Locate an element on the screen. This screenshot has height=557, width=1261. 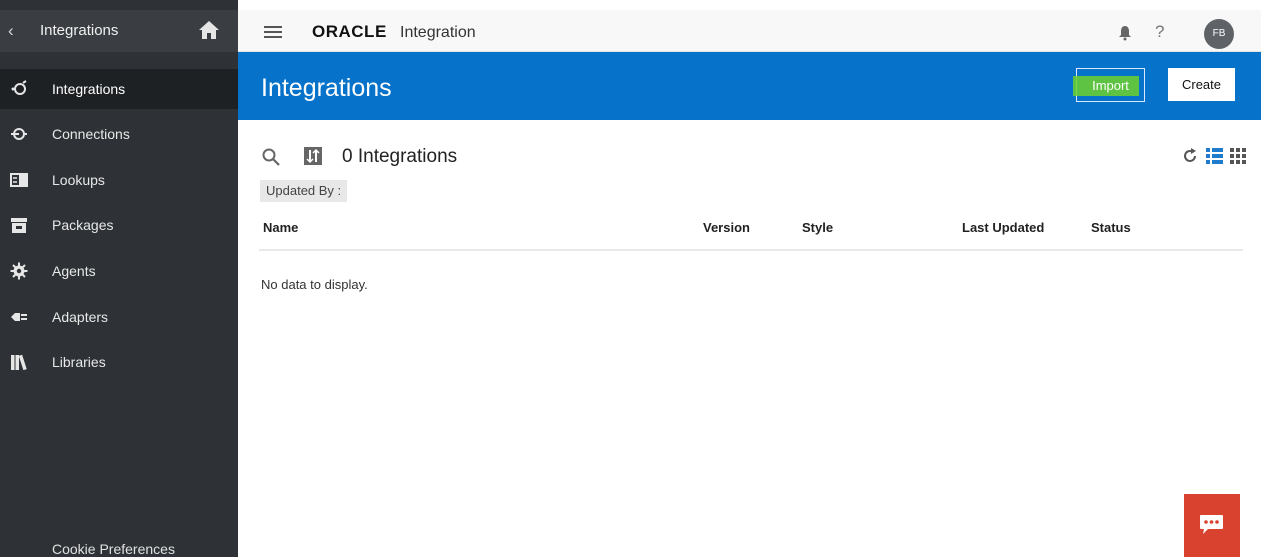
column-header-style: Style is located at coordinates (817, 227).